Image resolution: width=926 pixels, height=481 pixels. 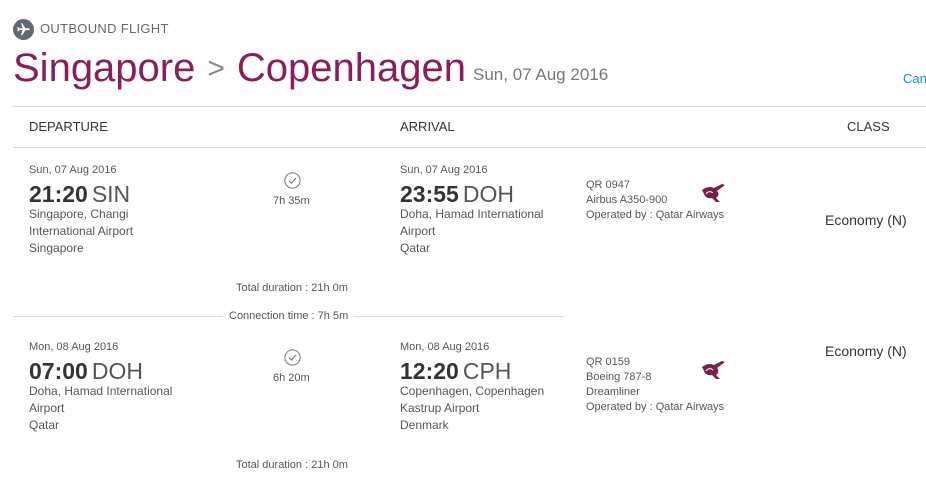 What do you see at coordinates (58, 194) in the screenshot?
I see `departure-time: 21:20` at bounding box center [58, 194].